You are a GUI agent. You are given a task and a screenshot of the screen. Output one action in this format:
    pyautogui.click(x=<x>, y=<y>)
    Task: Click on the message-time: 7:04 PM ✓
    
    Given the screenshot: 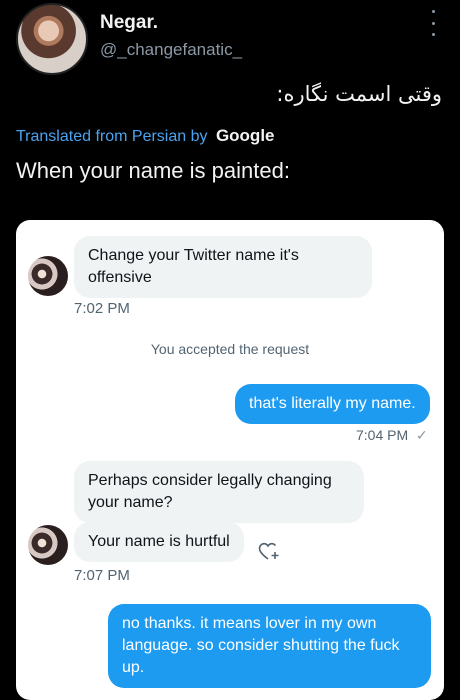 What is the action you would take?
    pyautogui.click(x=392, y=435)
    